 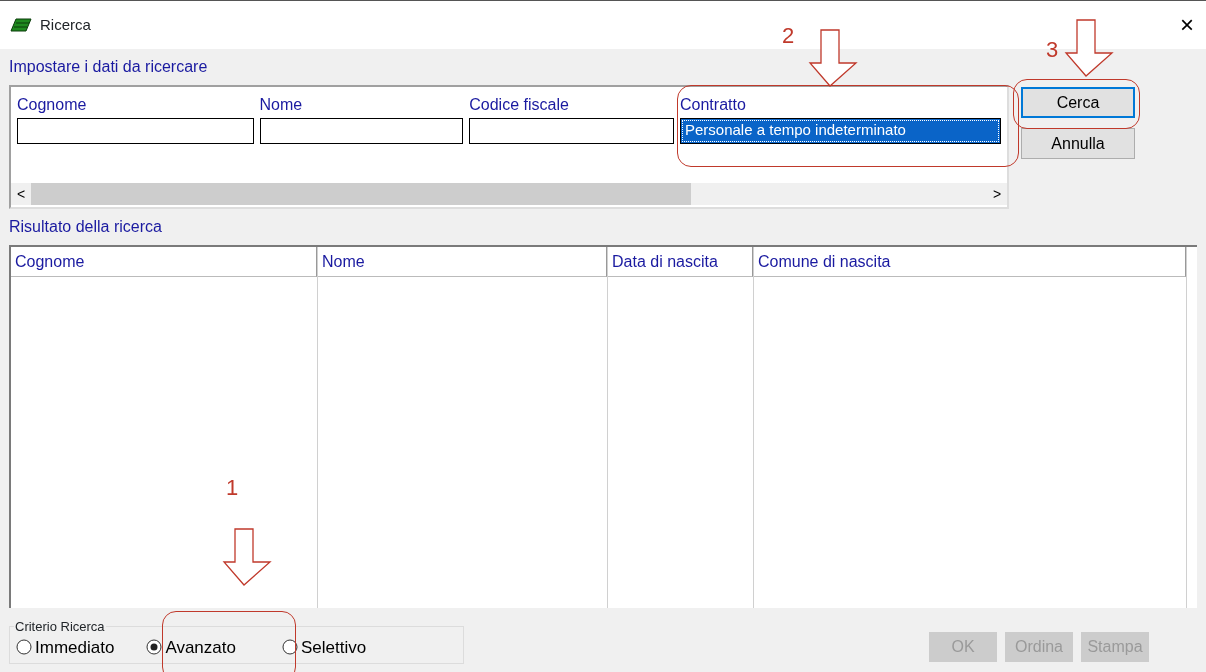 What do you see at coordinates (788, 36) in the screenshot?
I see `annotation-number: 2` at bounding box center [788, 36].